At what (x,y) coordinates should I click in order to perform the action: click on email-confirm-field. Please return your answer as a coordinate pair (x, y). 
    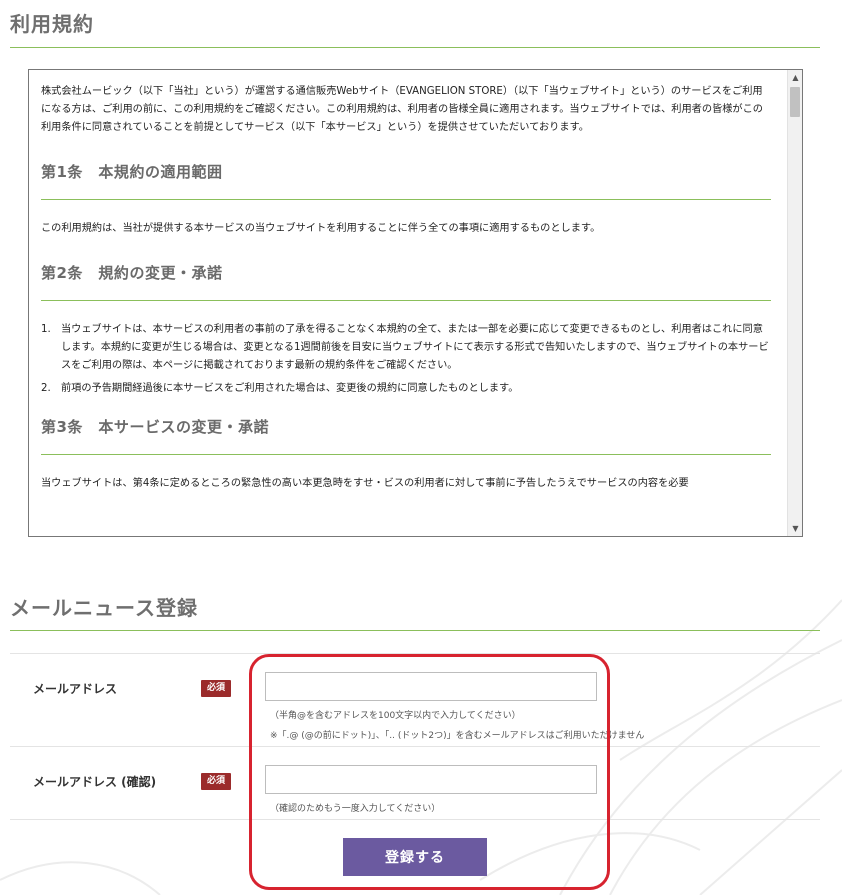
    Looking at the image, I should click on (431, 779).